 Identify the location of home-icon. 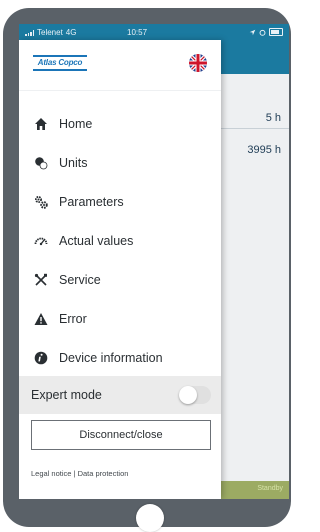
(41, 124).